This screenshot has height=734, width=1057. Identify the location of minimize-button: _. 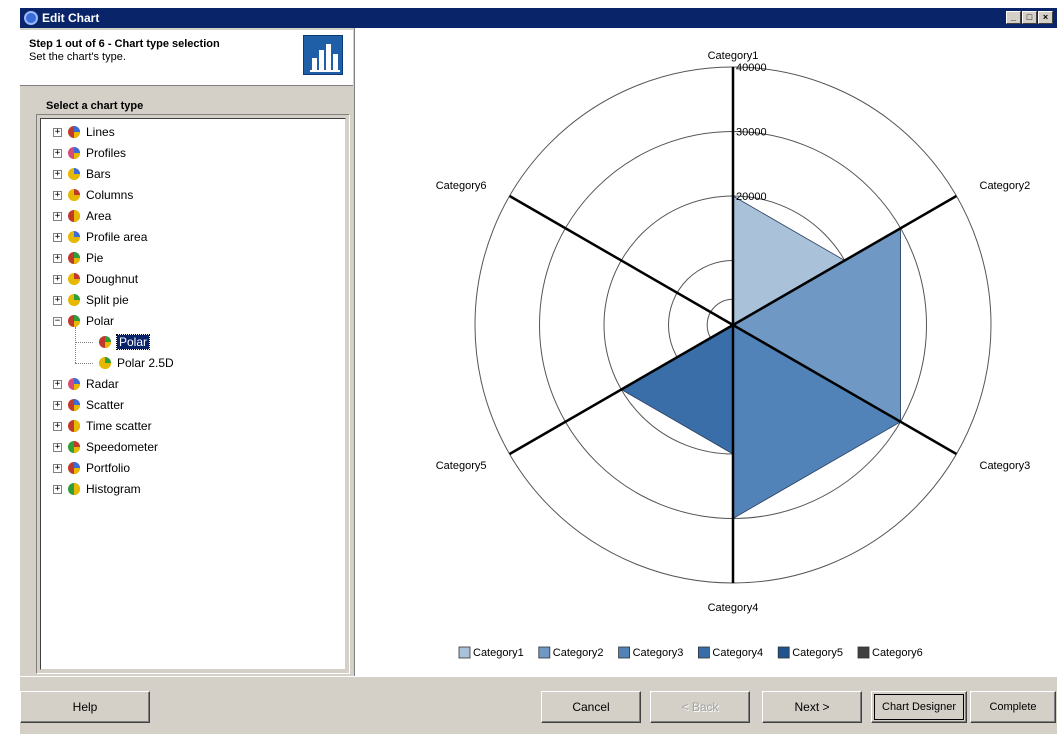
(1013, 17).